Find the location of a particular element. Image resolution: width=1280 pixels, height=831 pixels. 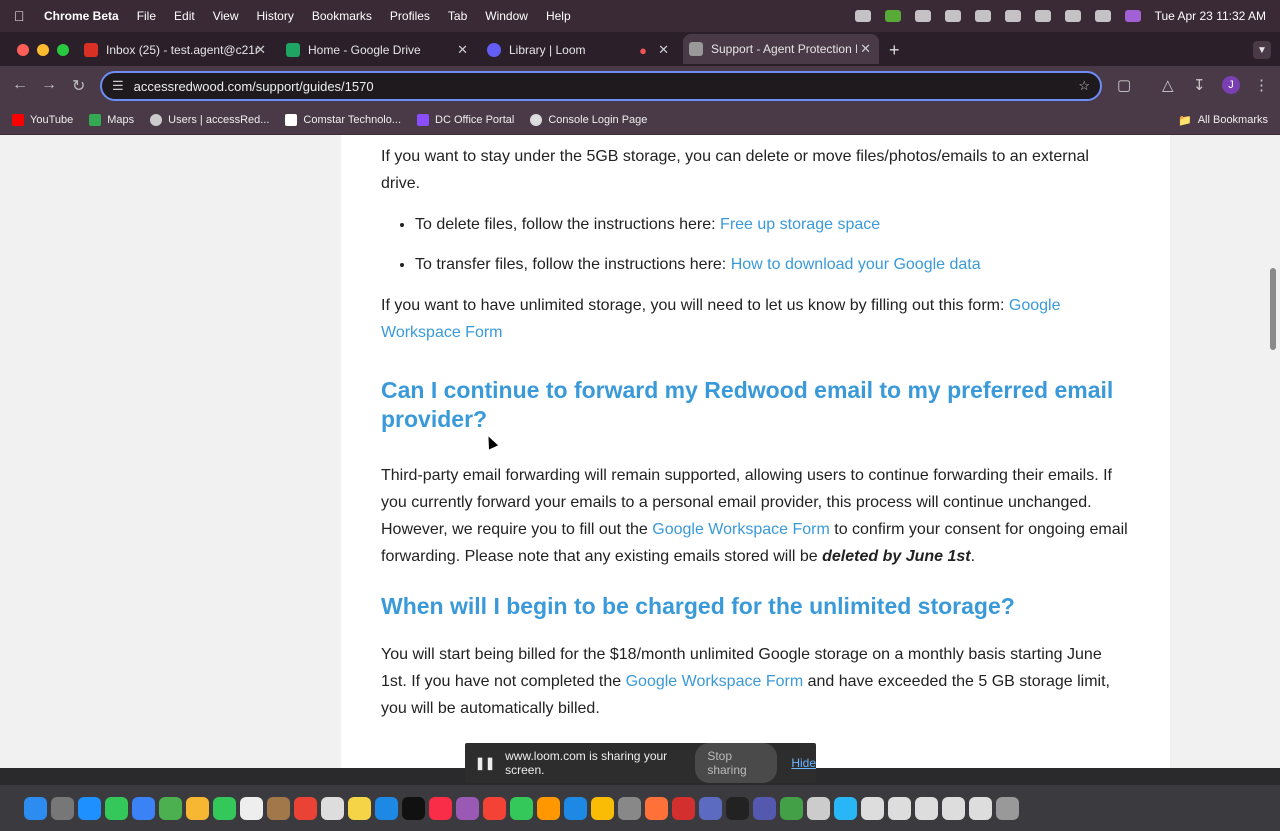

menu-history: History is located at coordinates (275, 16).